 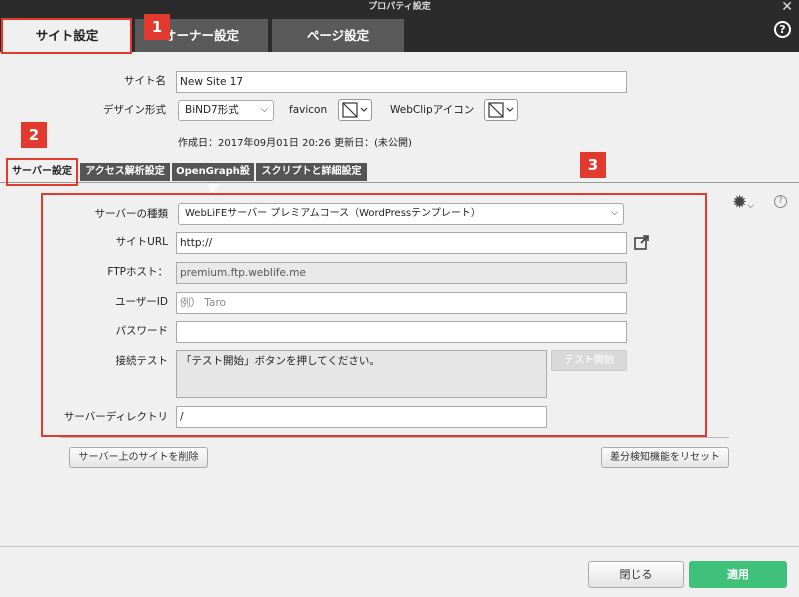 I want to click on delete-site-button: サーバー上のサイトを削除, so click(x=138, y=457).